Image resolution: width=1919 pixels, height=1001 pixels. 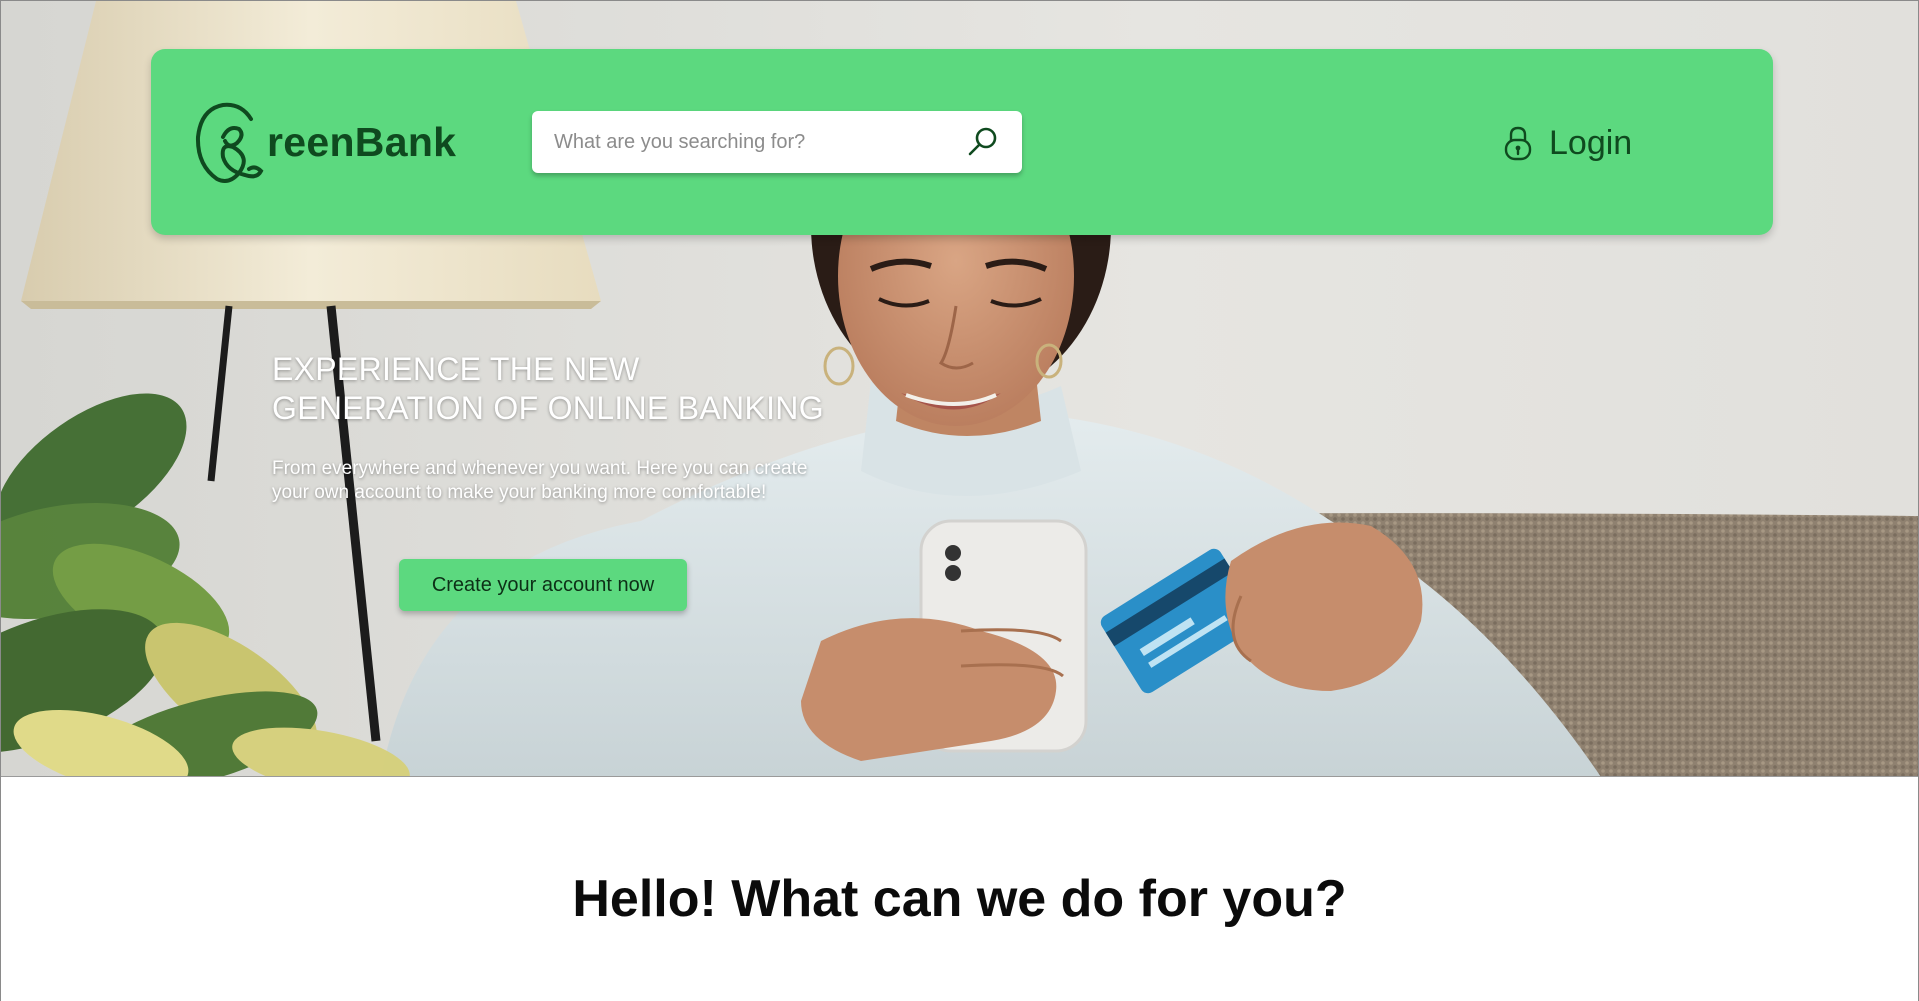 What do you see at coordinates (548, 408) in the screenshot?
I see `hero-title-line-2: GENERATION OF ONLINE BANKING` at bounding box center [548, 408].